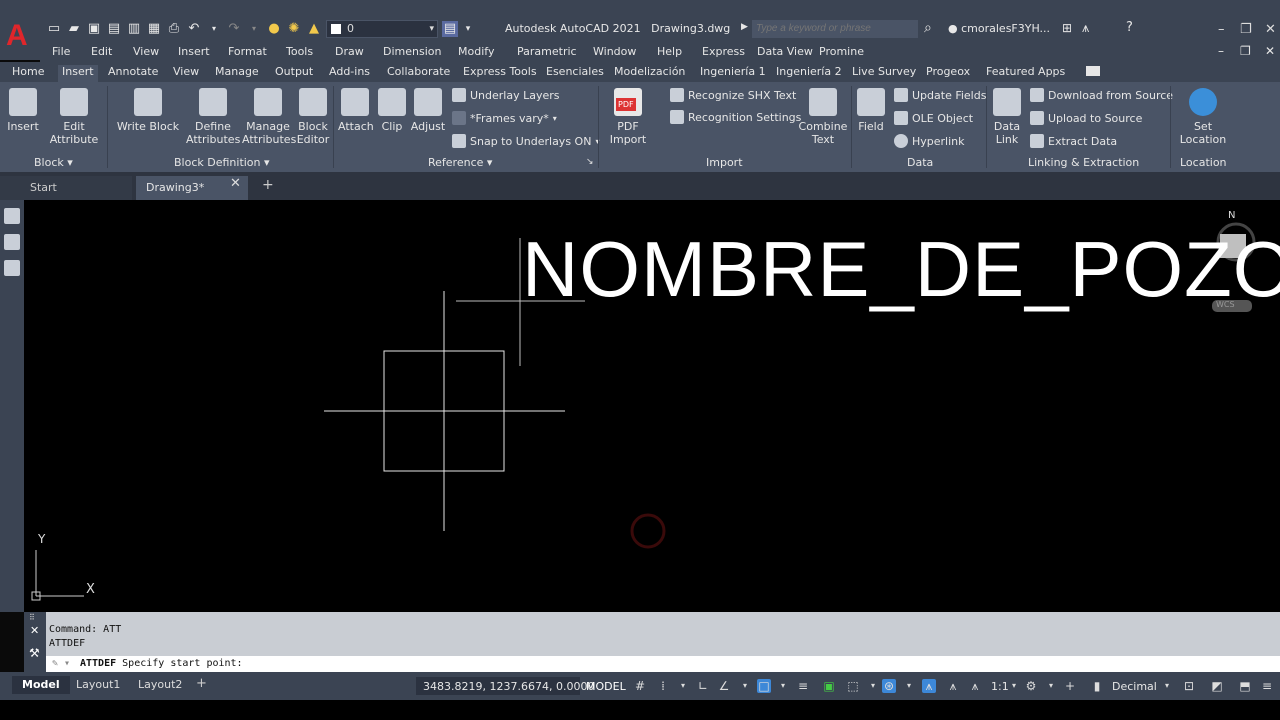 Image resolution: width=1280 pixels, height=720 pixels. What do you see at coordinates (723, 51) in the screenshot?
I see `menu-express: Express` at bounding box center [723, 51].